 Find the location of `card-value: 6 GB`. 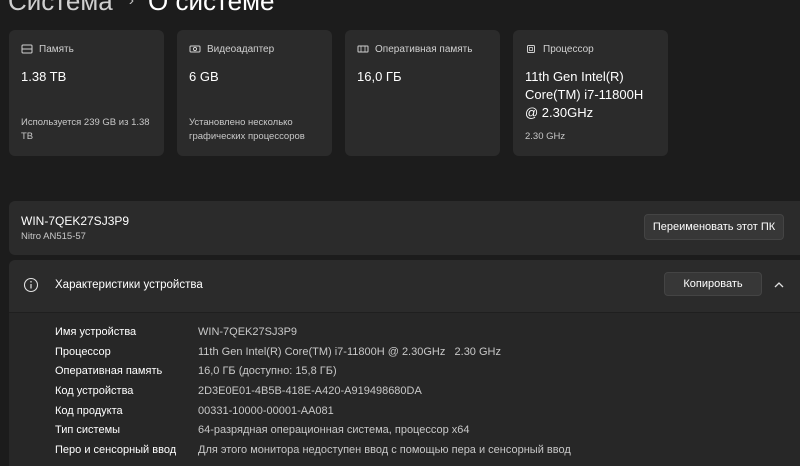

card-value: 6 GB is located at coordinates (204, 76).